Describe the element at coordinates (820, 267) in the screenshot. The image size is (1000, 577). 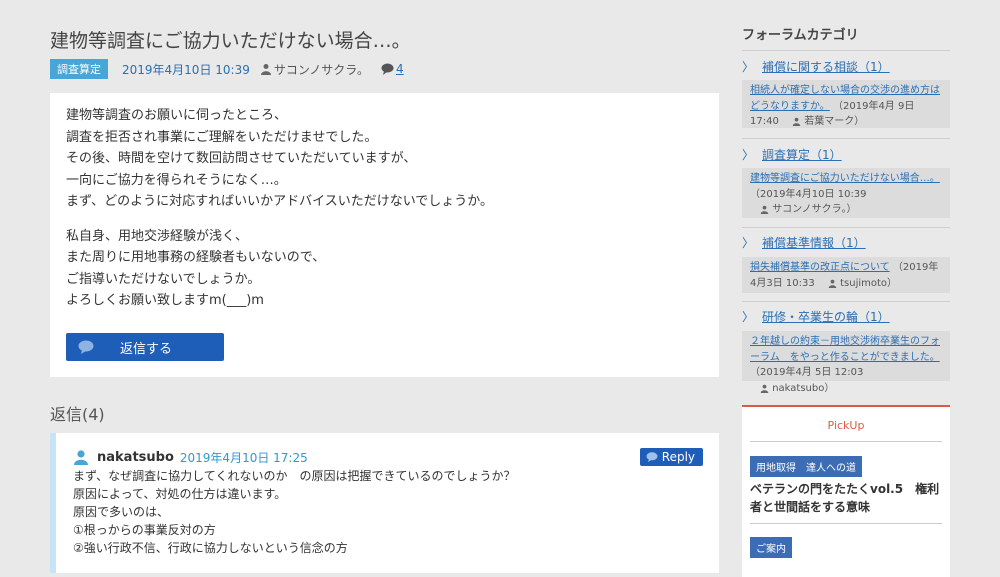
I see `latest-post-link: 損失補償基準の改正点について` at that location.